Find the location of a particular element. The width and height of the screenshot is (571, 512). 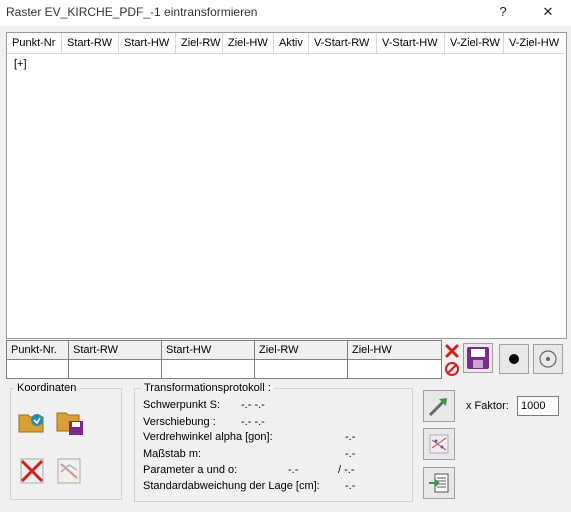

preview-transform-button is located at coordinates (439, 444).